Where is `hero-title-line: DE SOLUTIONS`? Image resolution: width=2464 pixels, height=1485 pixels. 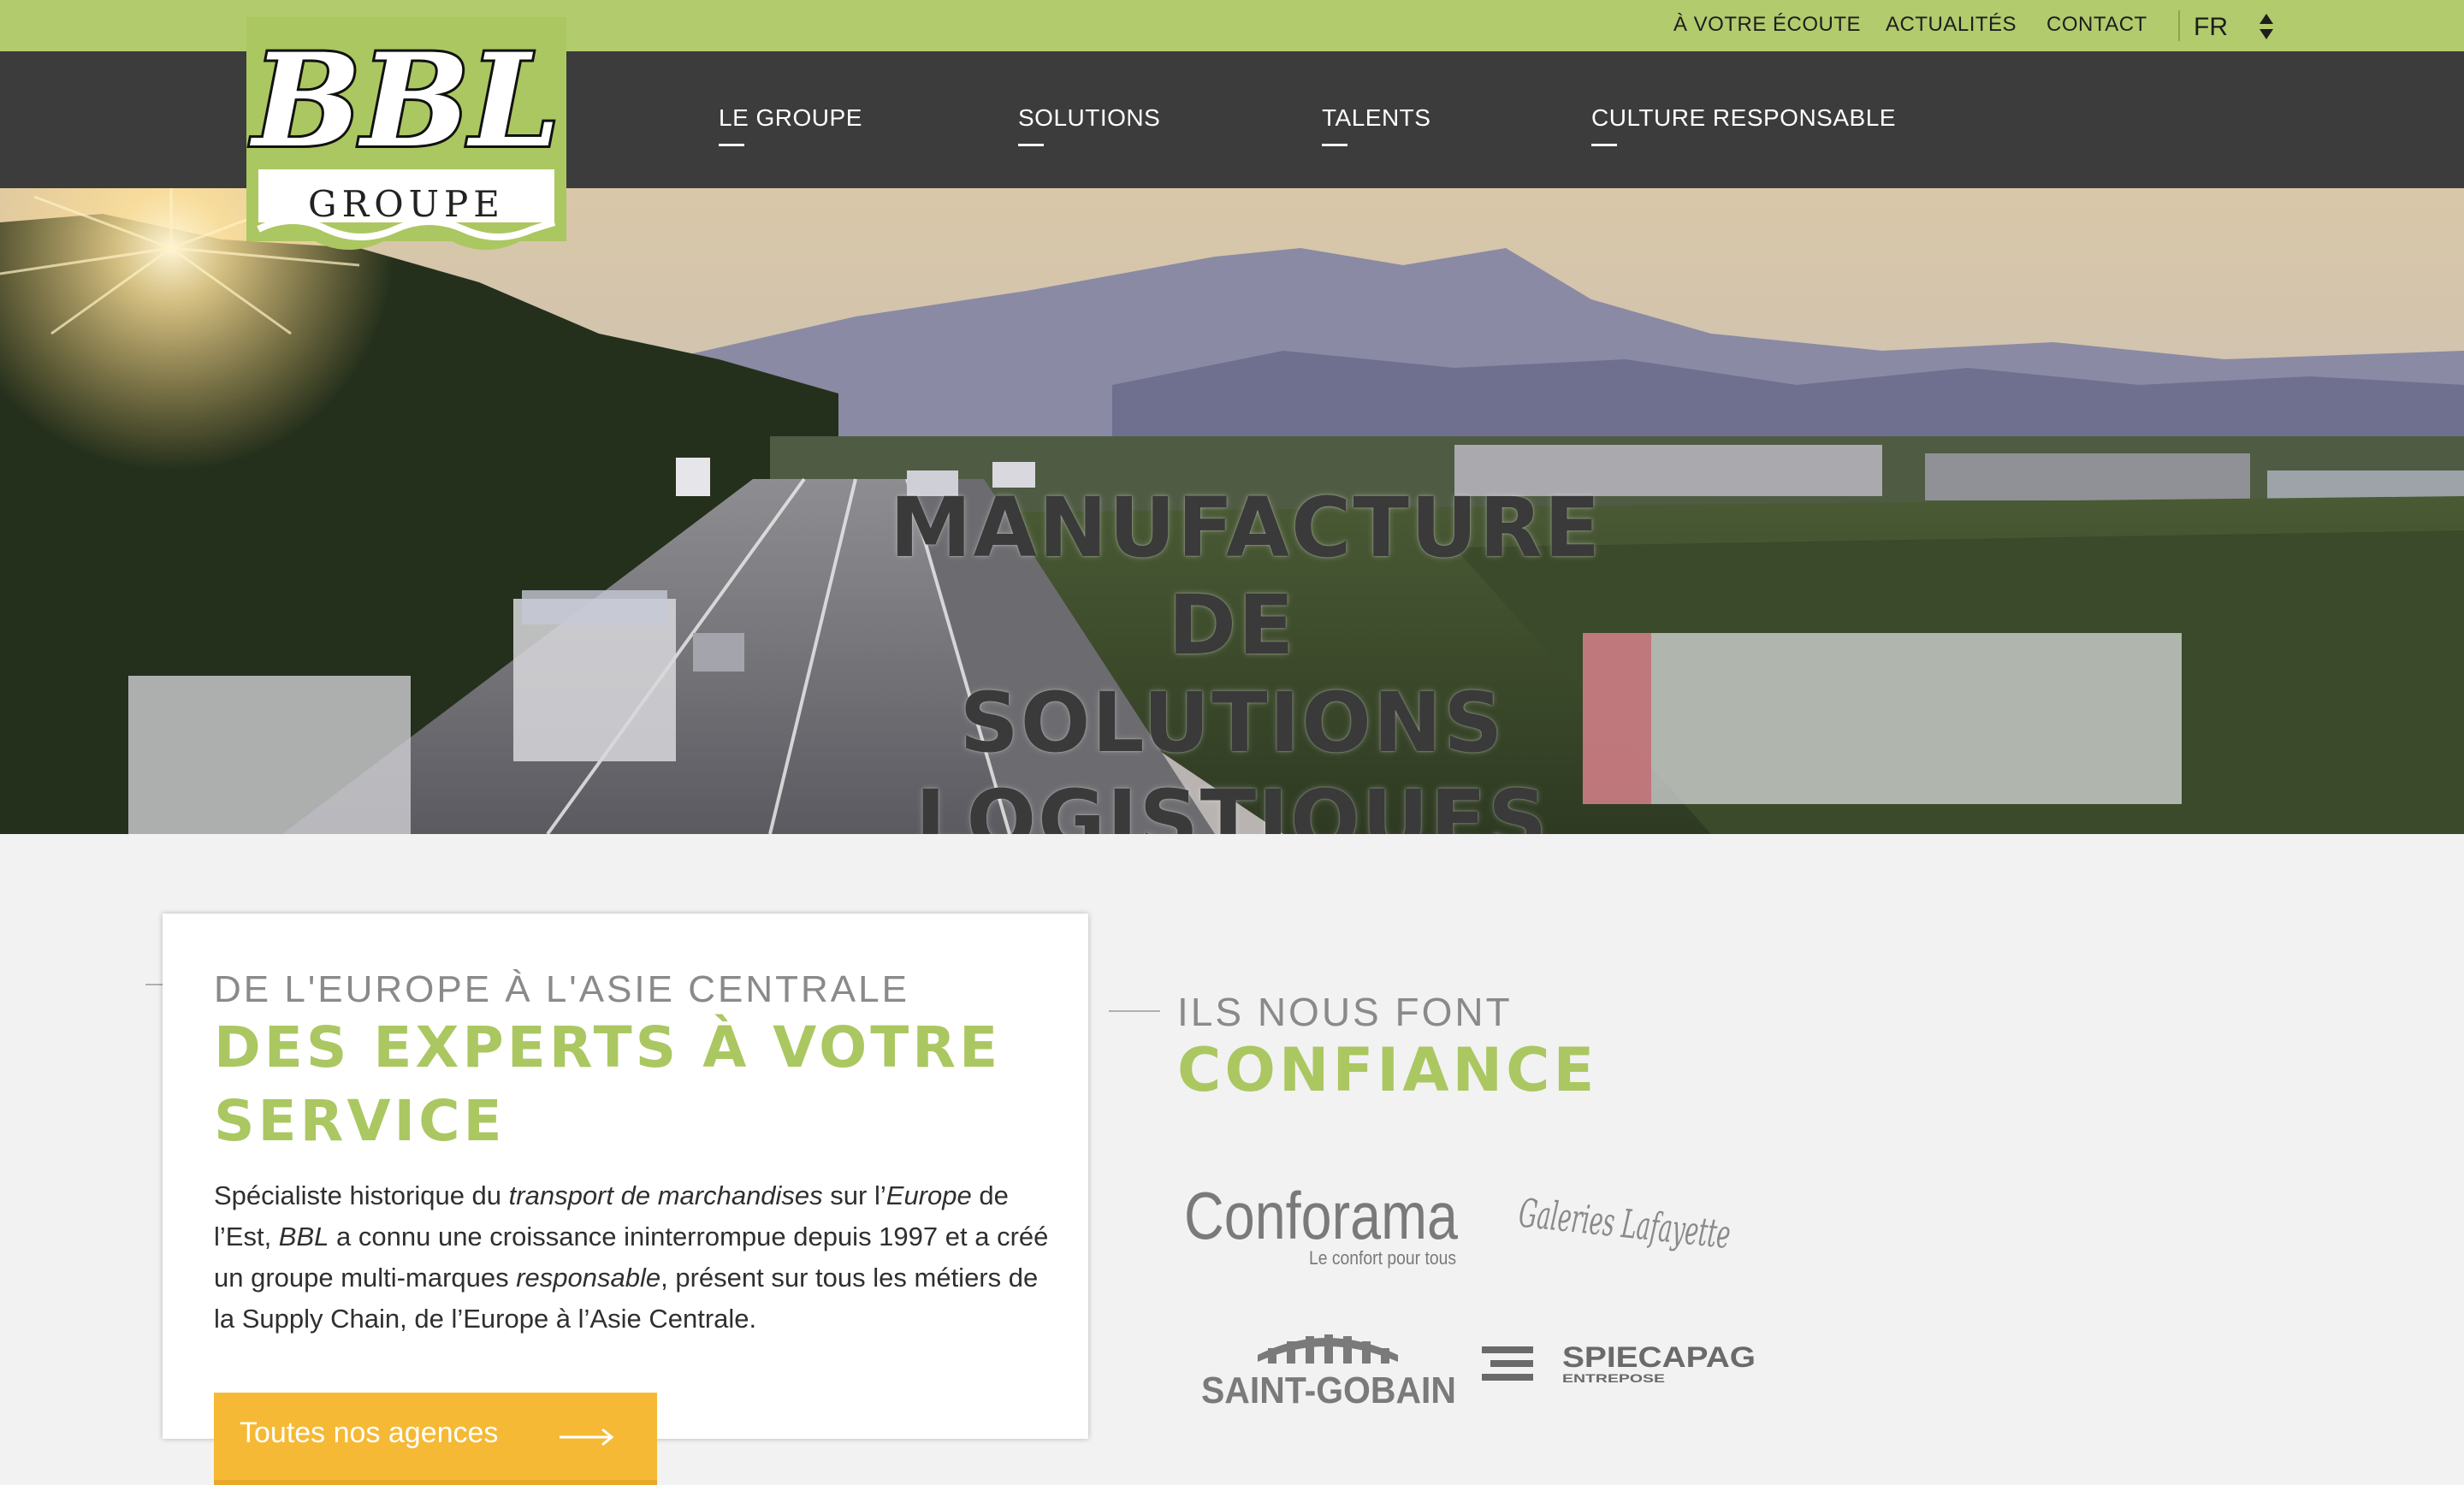 hero-title-line: DE SOLUTIONS is located at coordinates (1232, 674).